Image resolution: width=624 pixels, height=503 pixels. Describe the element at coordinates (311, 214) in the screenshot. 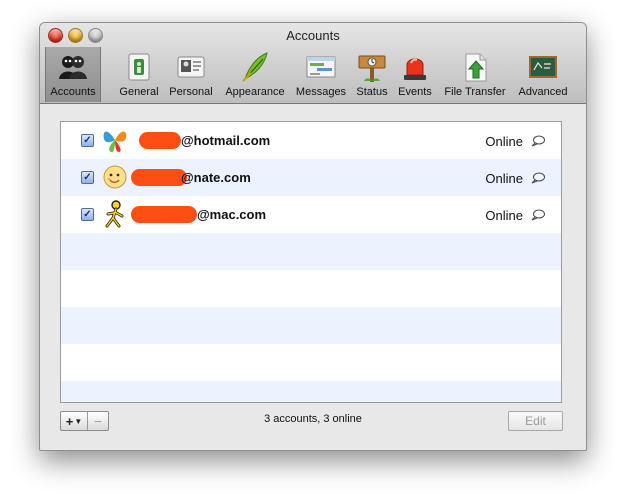

I see `account-row: ✓ @mac.com Online` at that location.